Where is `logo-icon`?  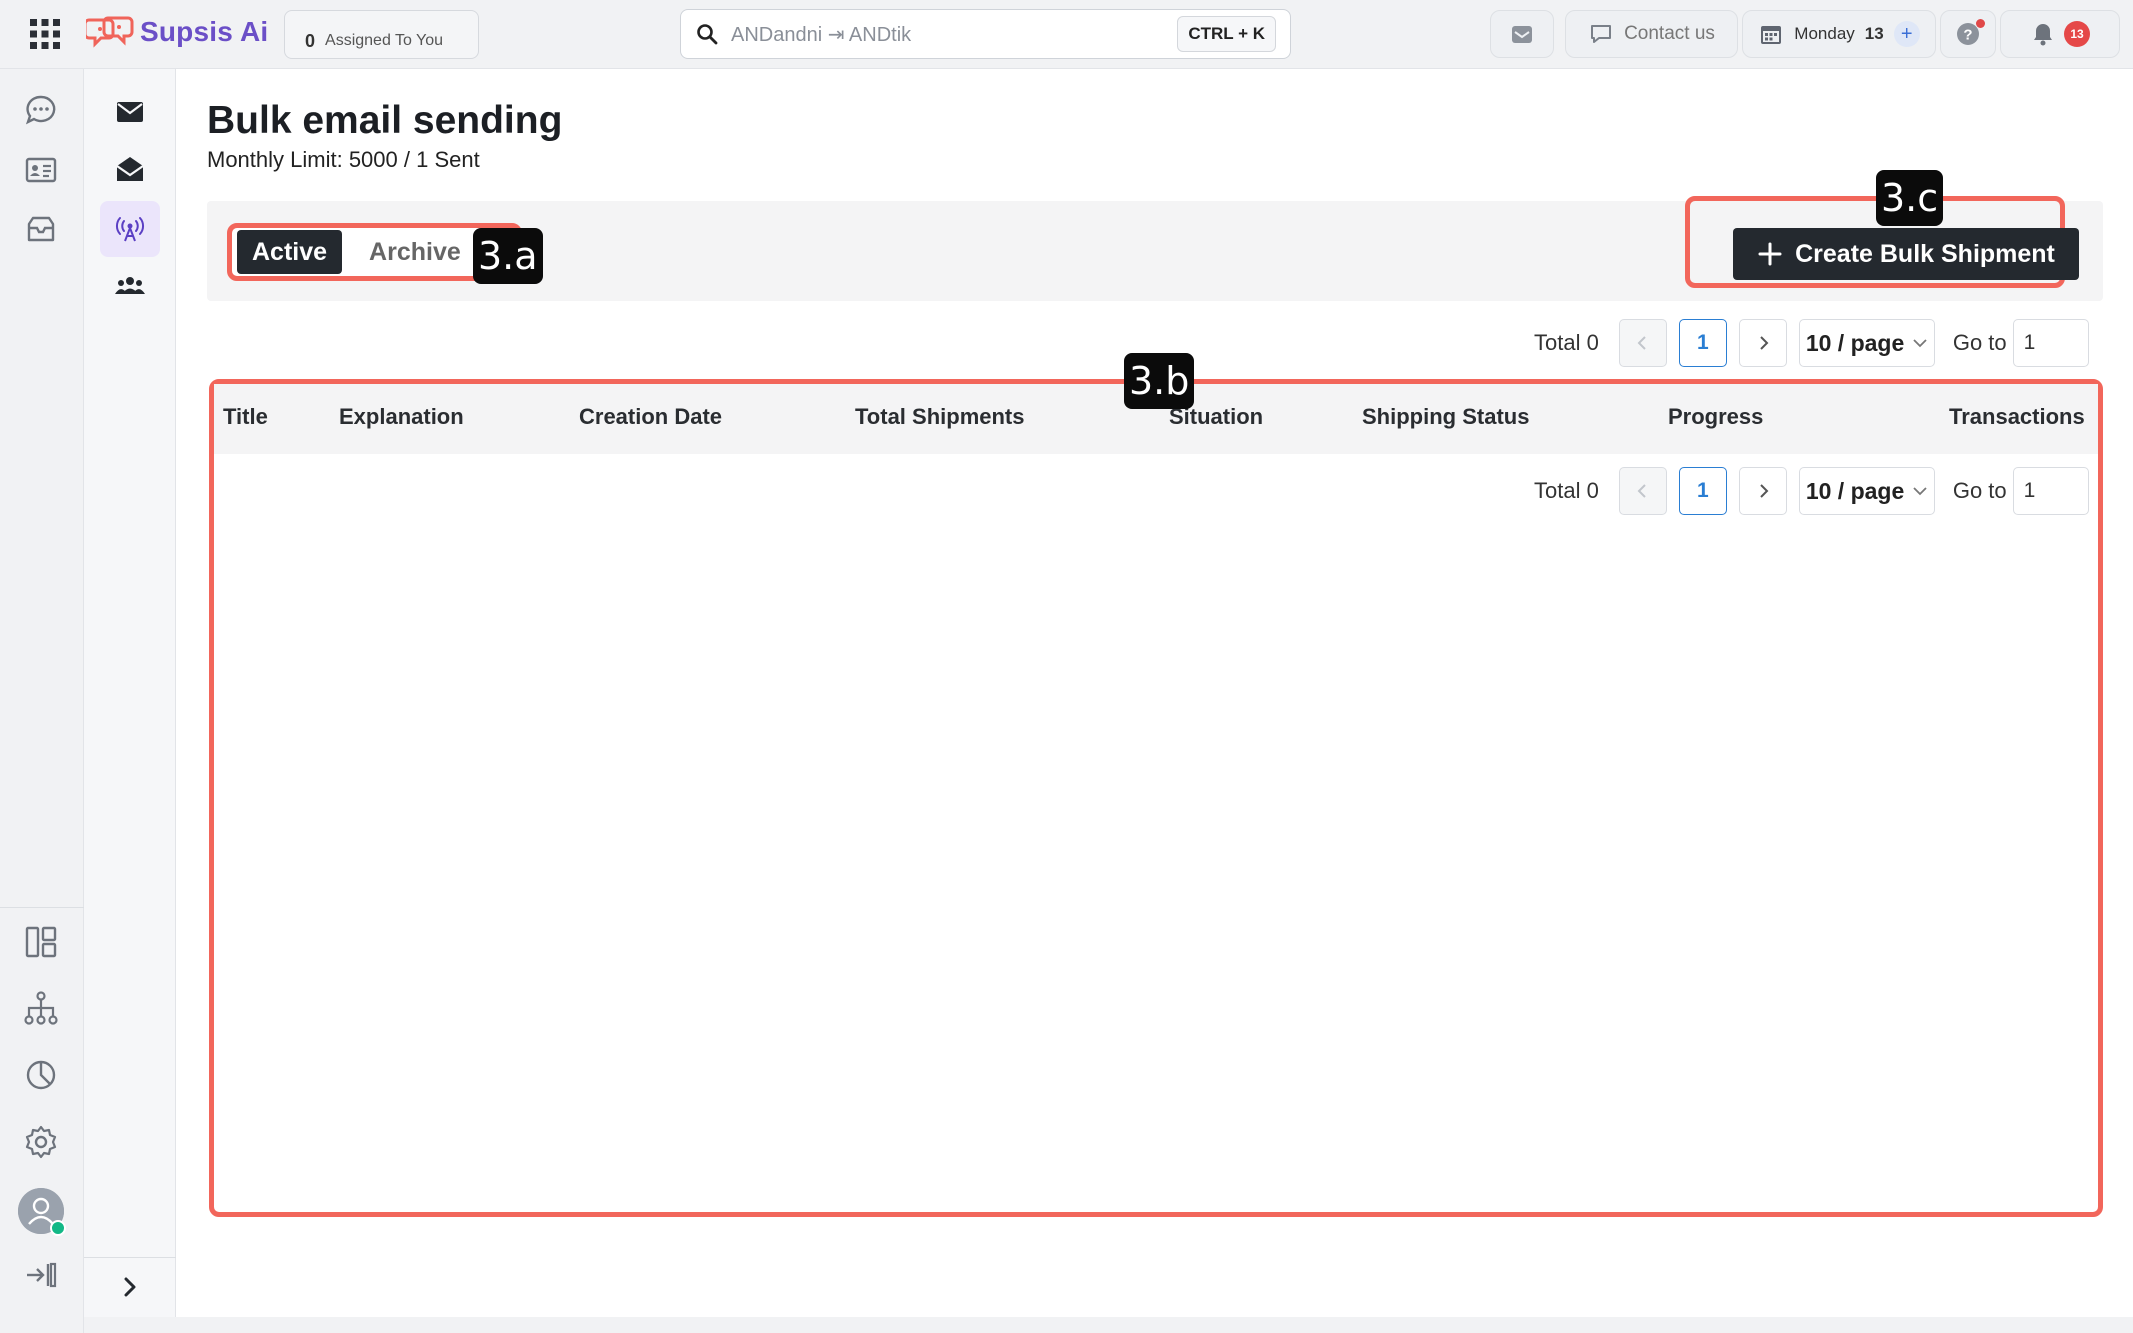 logo-icon is located at coordinates (110, 32).